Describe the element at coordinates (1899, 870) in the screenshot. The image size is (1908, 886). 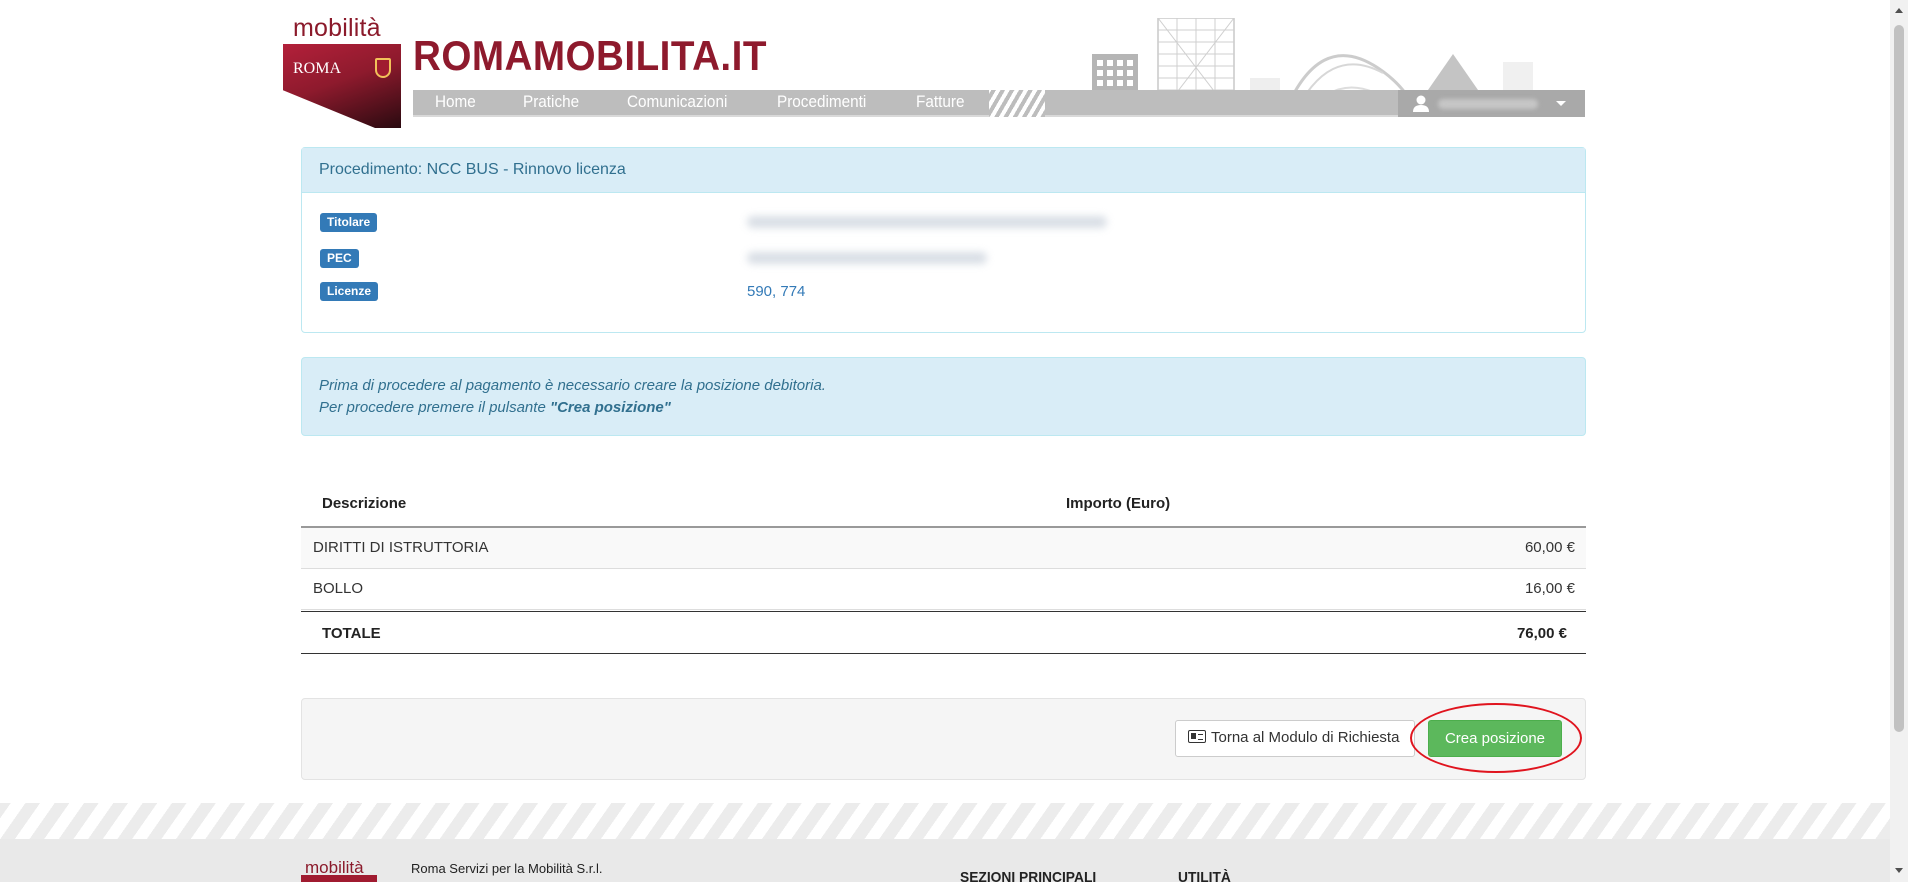
I see `scroll-down-arrow-icon` at that location.